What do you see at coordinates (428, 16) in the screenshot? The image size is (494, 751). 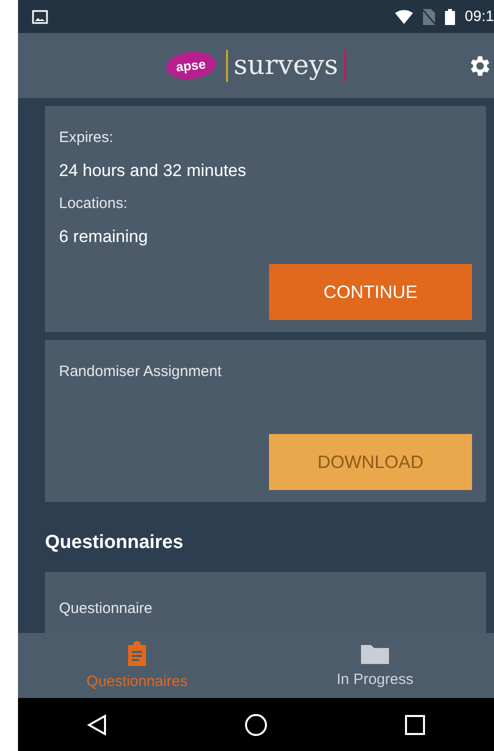 I see `no-sim-icon` at bounding box center [428, 16].